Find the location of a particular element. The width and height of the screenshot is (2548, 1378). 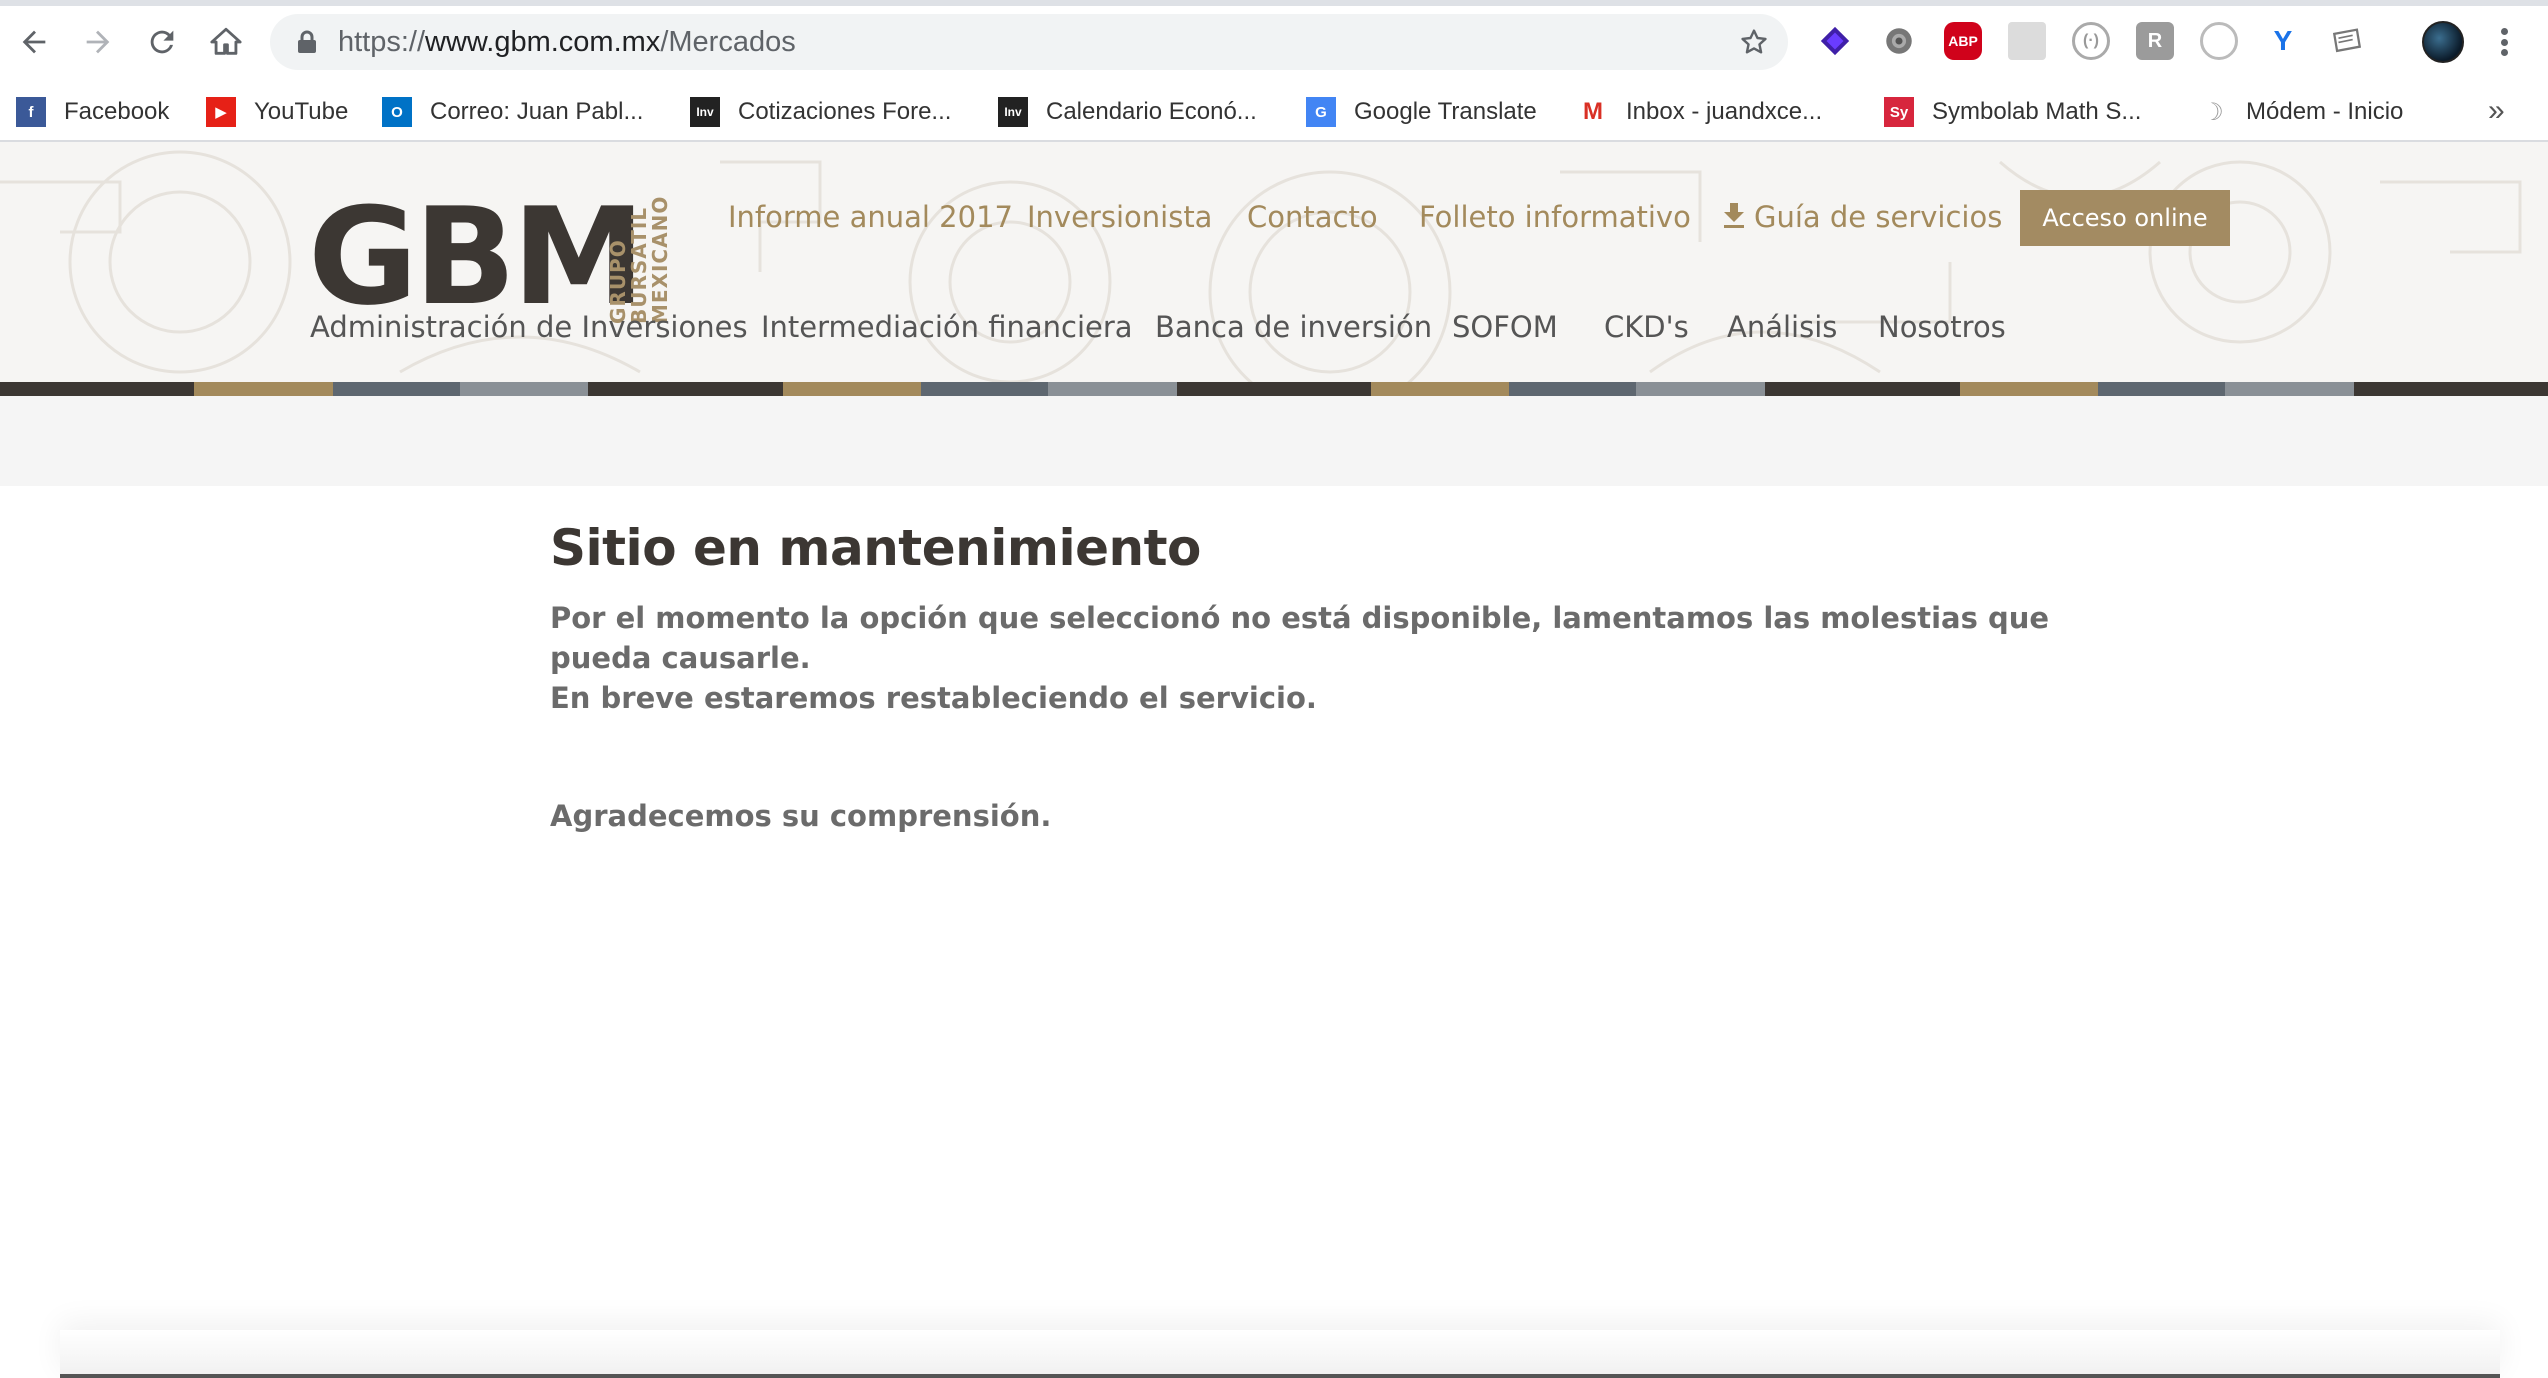

address-bar: https://www.gbm.com.mx/Mercados is located at coordinates (1029, 42).